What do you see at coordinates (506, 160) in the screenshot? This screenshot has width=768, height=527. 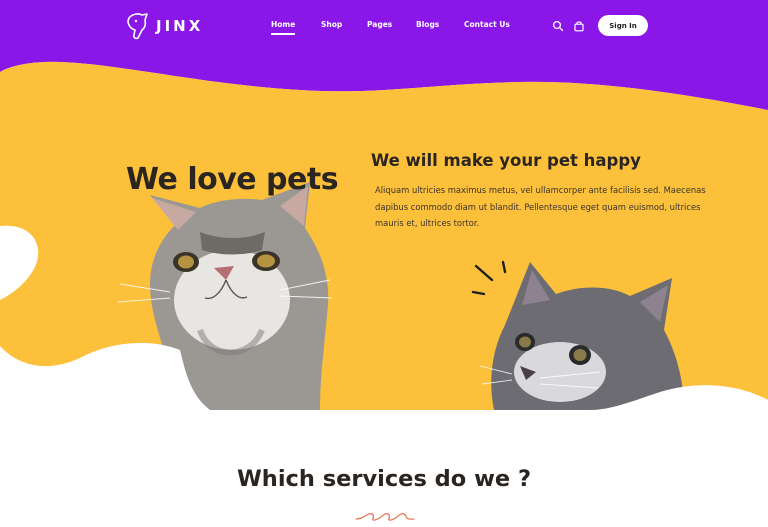 I see `hero-subtitle: We will make your pet happy` at bounding box center [506, 160].